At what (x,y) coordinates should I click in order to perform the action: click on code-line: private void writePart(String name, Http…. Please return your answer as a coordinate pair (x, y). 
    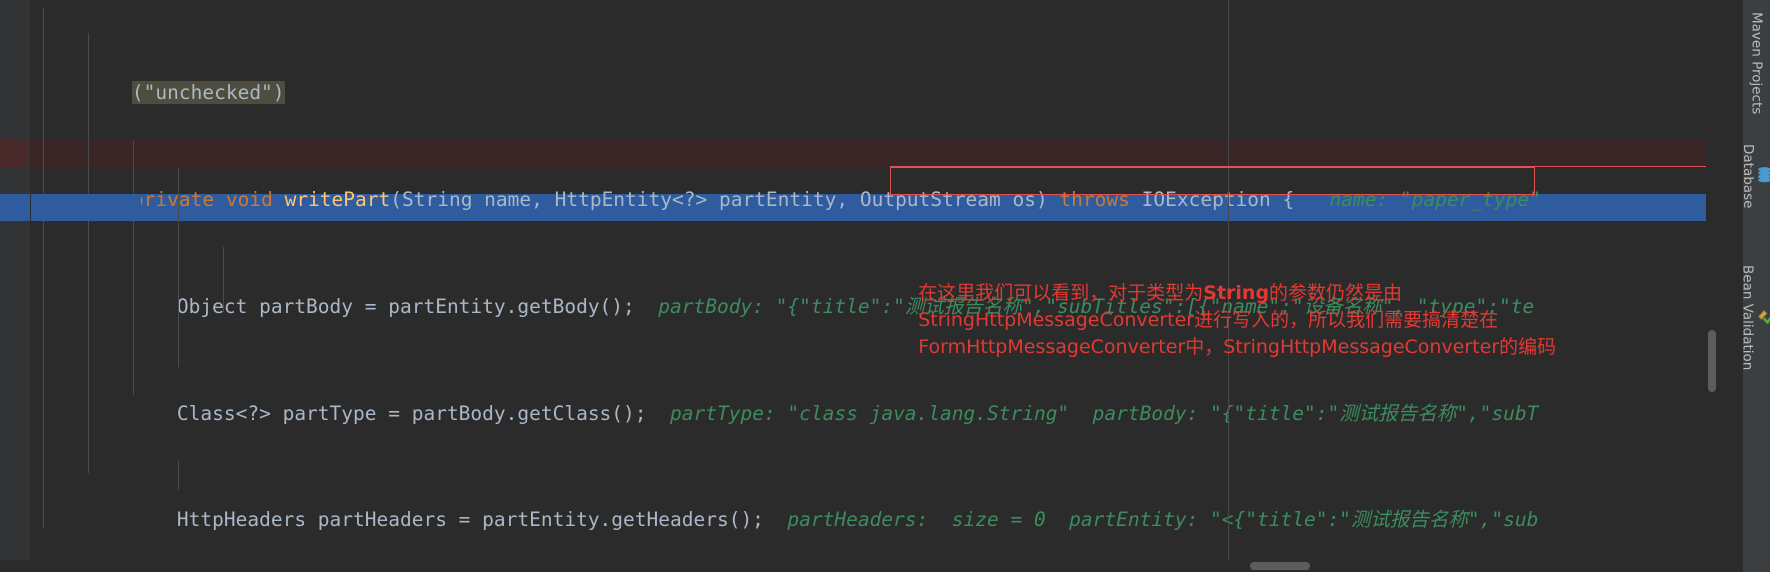
    Looking at the image, I should click on (859, 185).